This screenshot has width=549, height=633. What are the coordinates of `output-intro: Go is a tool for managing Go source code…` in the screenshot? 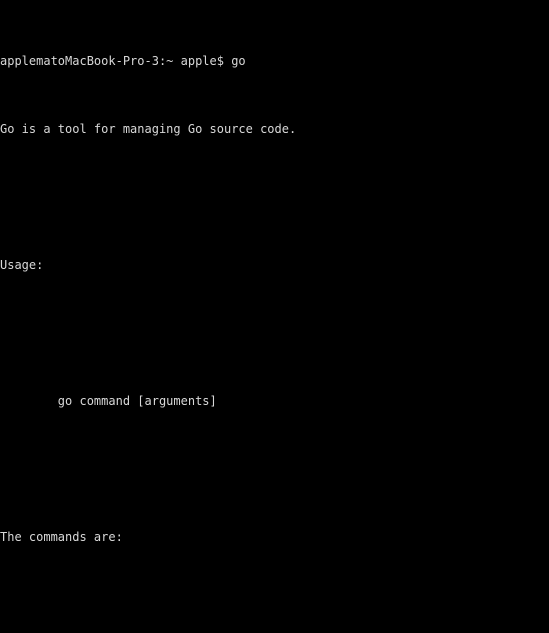 It's located at (148, 129).